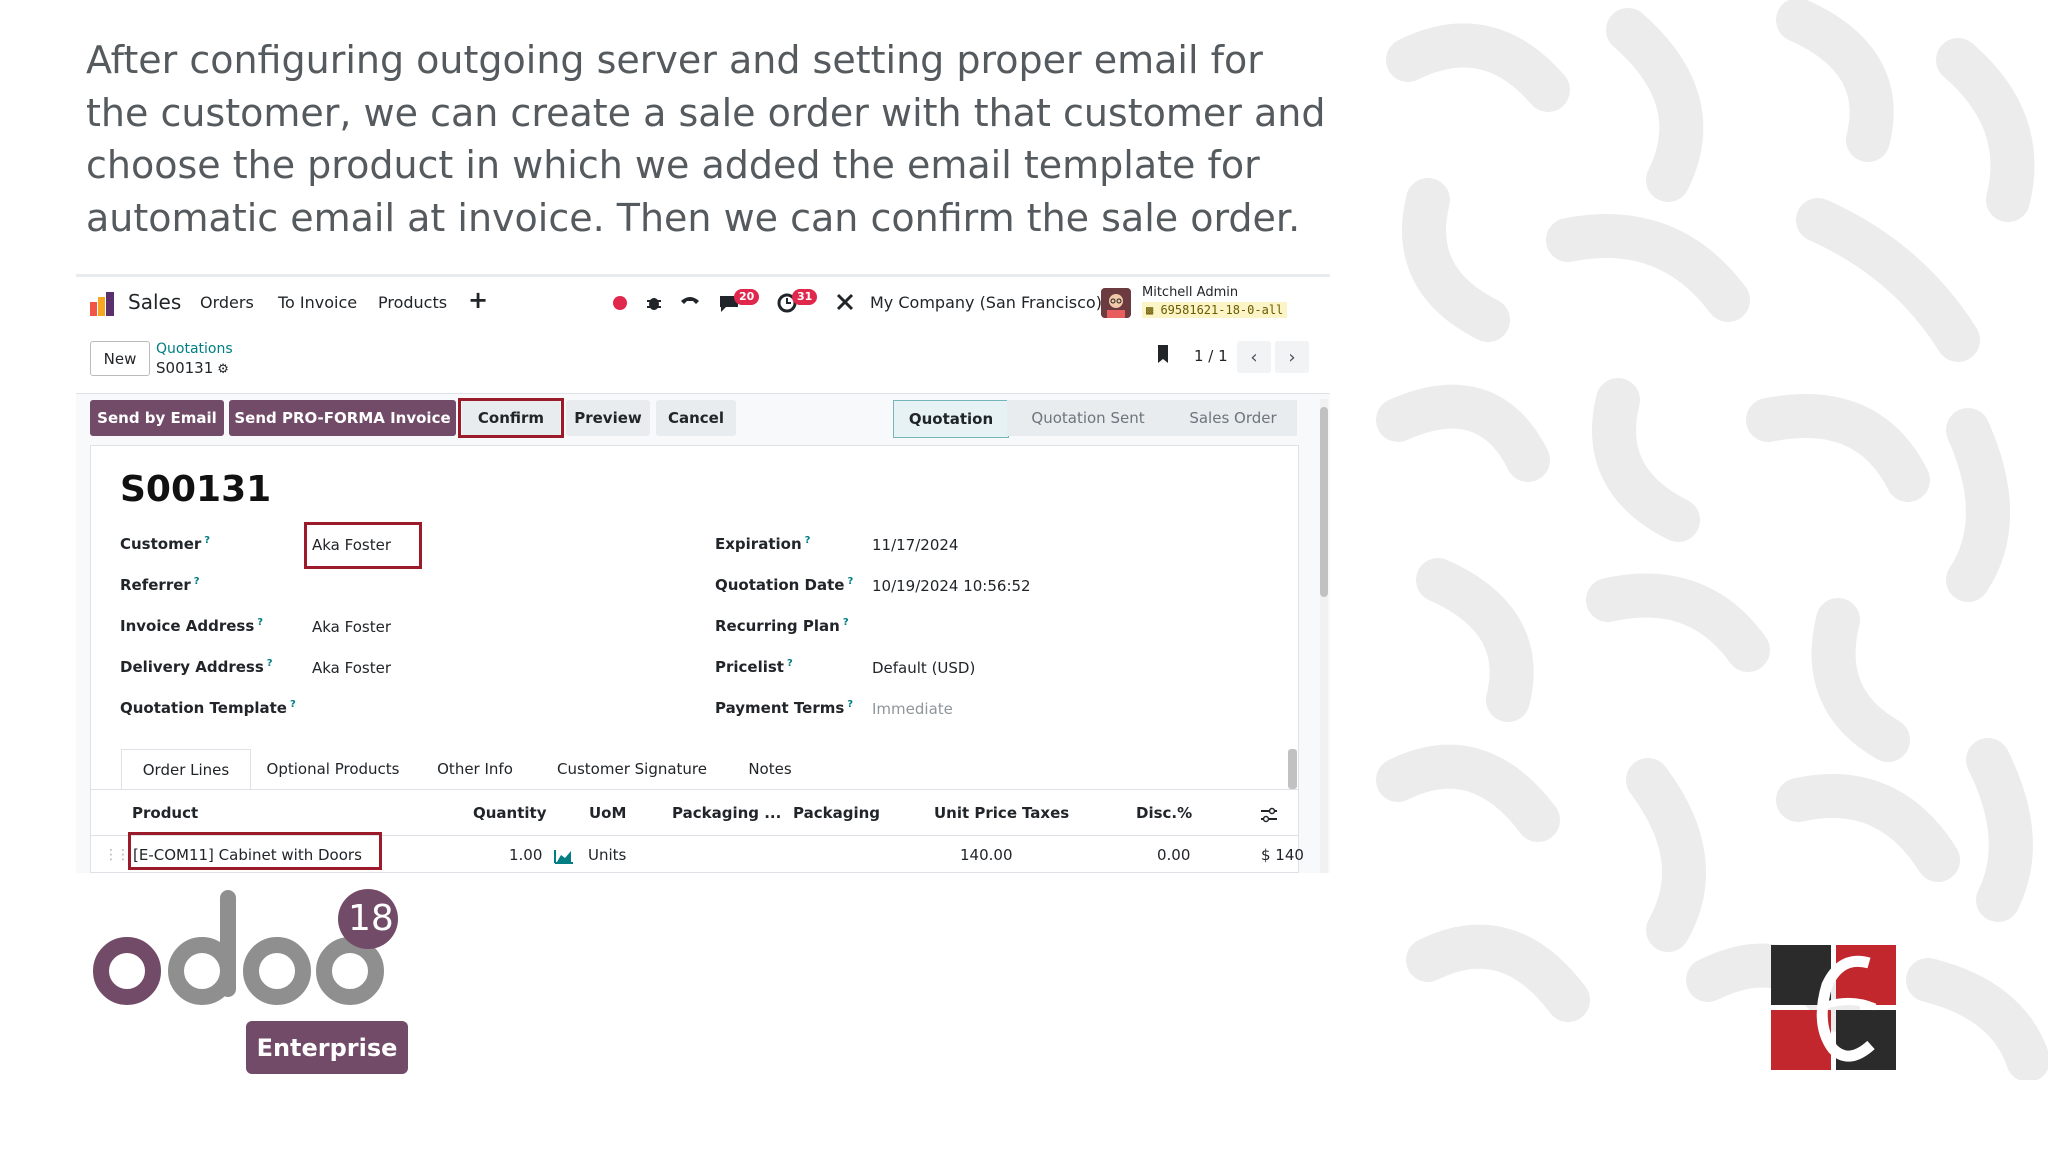 This screenshot has height=1152, width=2048. I want to click on col-discount: Disc.%, so click(1164, 813).